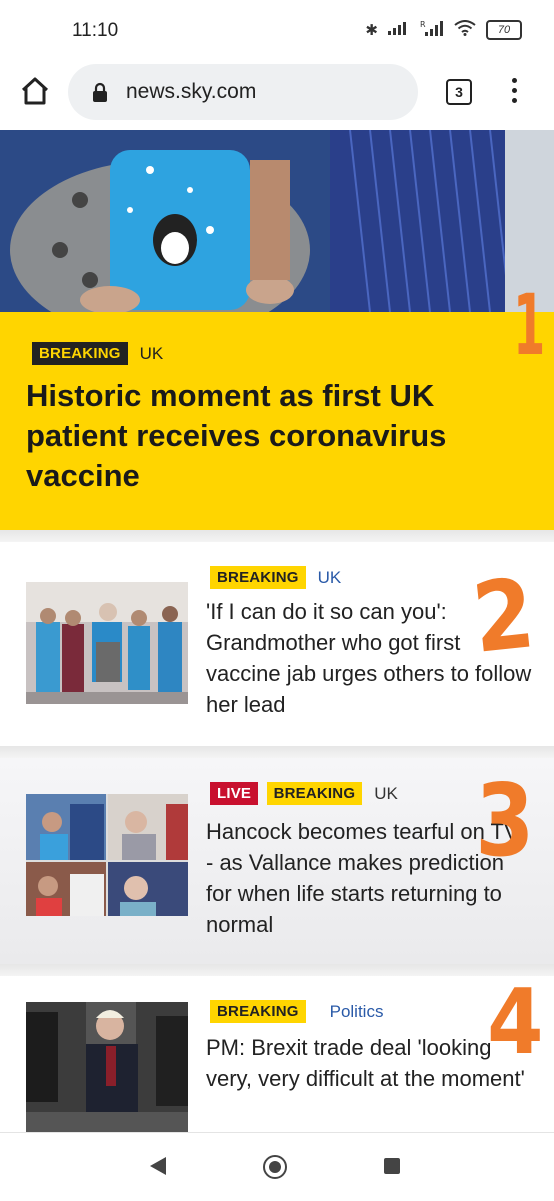 The image size is (554, 1201). Describe the element at coordinates (392, 1166) in the screenshot. I see `recents-icon` at that location.